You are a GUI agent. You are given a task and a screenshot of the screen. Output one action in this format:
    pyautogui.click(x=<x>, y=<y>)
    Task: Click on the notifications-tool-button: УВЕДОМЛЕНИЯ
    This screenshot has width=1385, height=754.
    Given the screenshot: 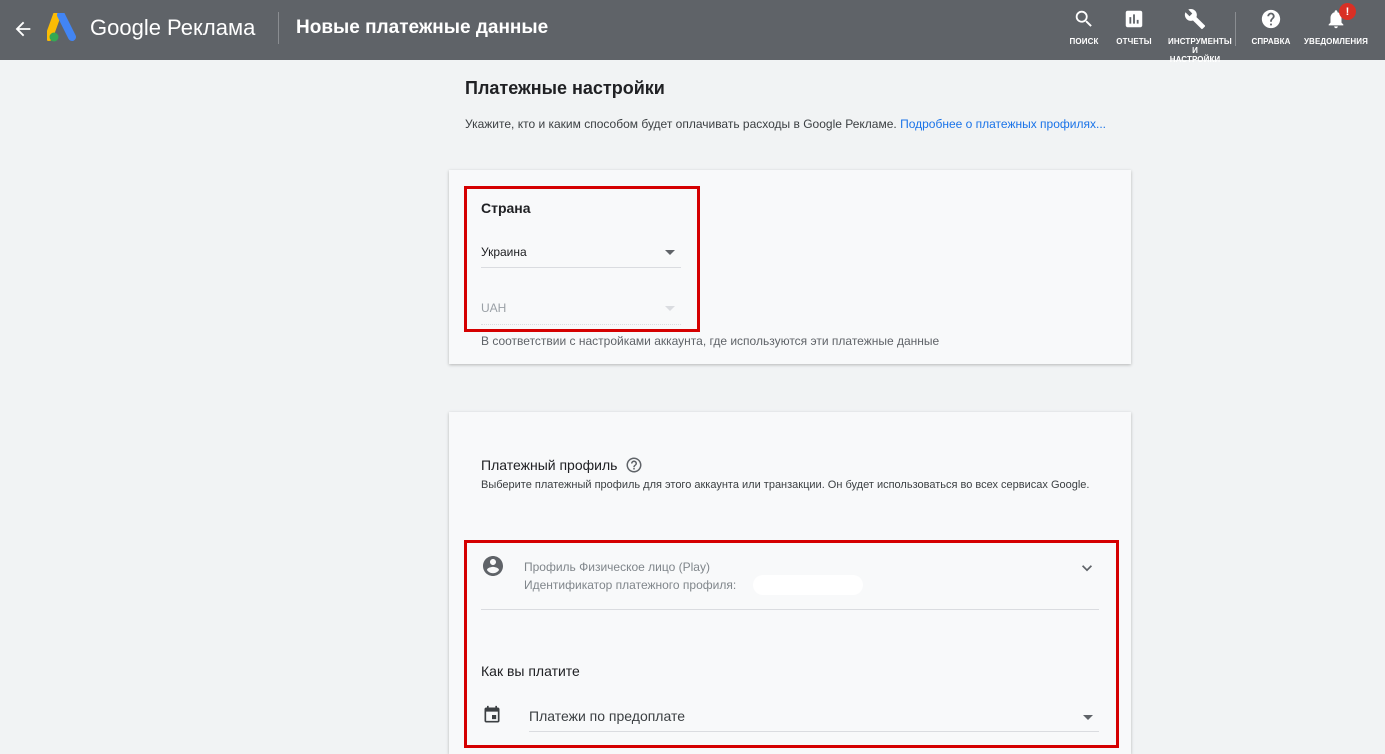 What is the action you would take?
    pyautogui.click(x=1336, y=27)
    